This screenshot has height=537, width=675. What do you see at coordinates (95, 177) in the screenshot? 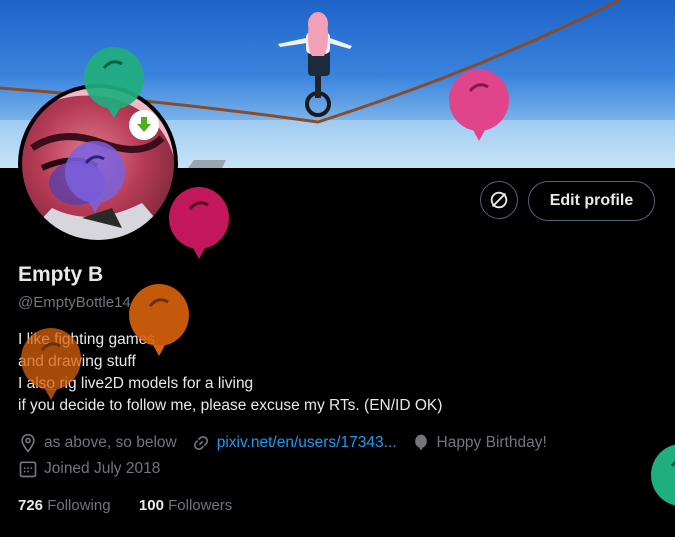
I see `balloon-decoration-purple` at bounding box center [95, 177].